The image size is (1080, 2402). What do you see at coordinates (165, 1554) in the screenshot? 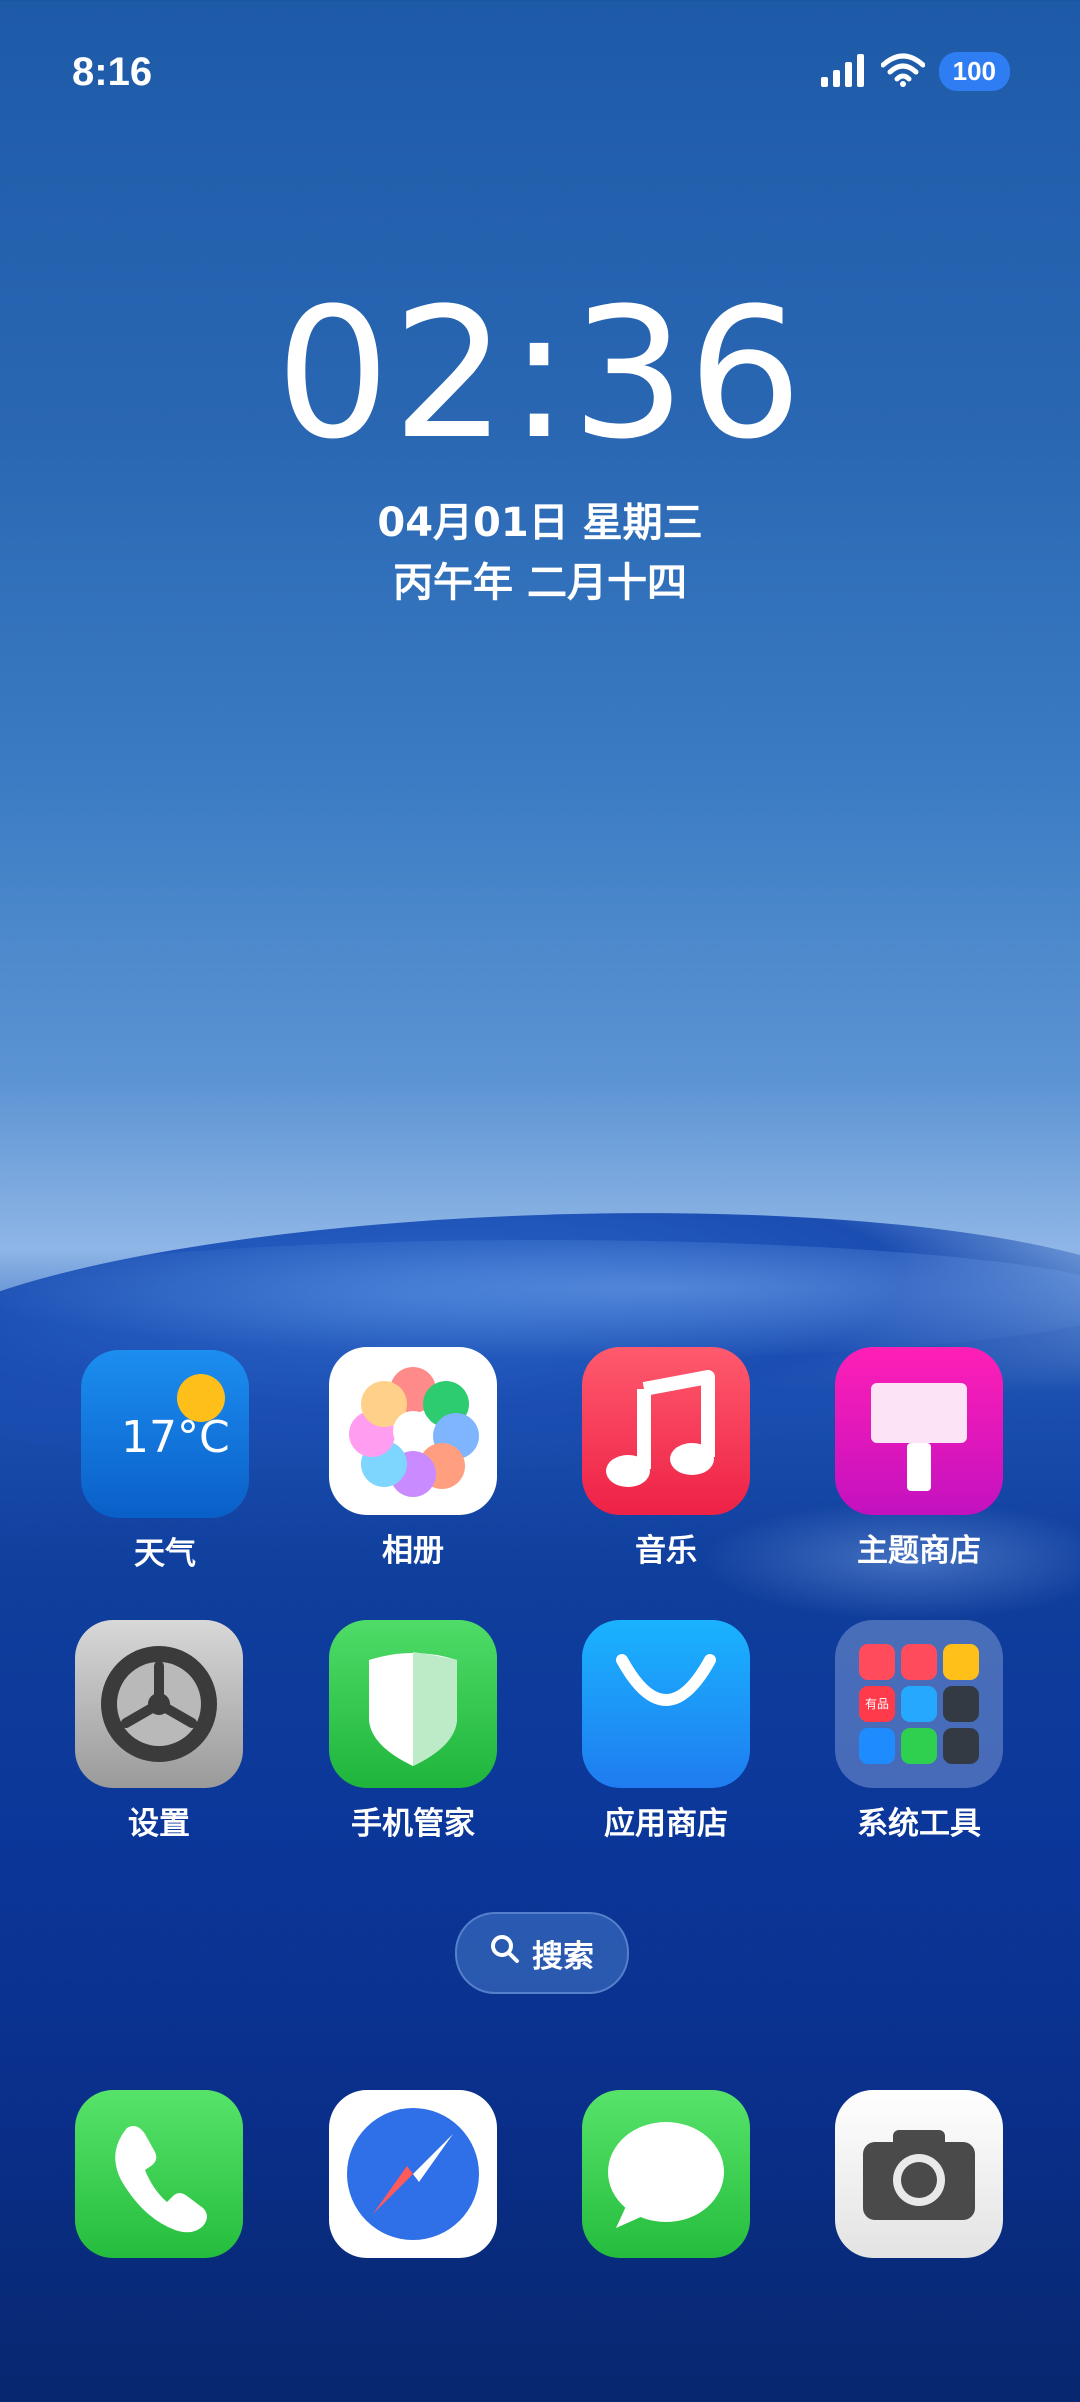
I see `app-label: 天气` at bounding box center [165, 1554].